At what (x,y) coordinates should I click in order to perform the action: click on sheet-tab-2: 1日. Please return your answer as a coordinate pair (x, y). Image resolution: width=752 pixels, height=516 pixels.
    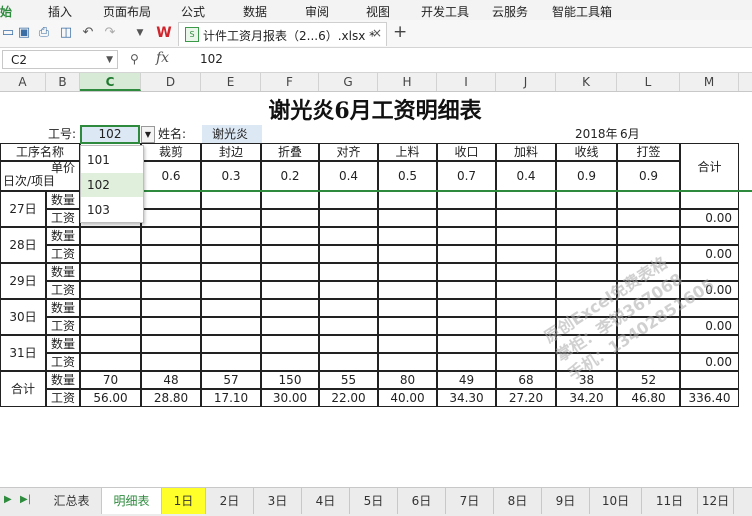
    Looking at the image, I should click on (184, 501).